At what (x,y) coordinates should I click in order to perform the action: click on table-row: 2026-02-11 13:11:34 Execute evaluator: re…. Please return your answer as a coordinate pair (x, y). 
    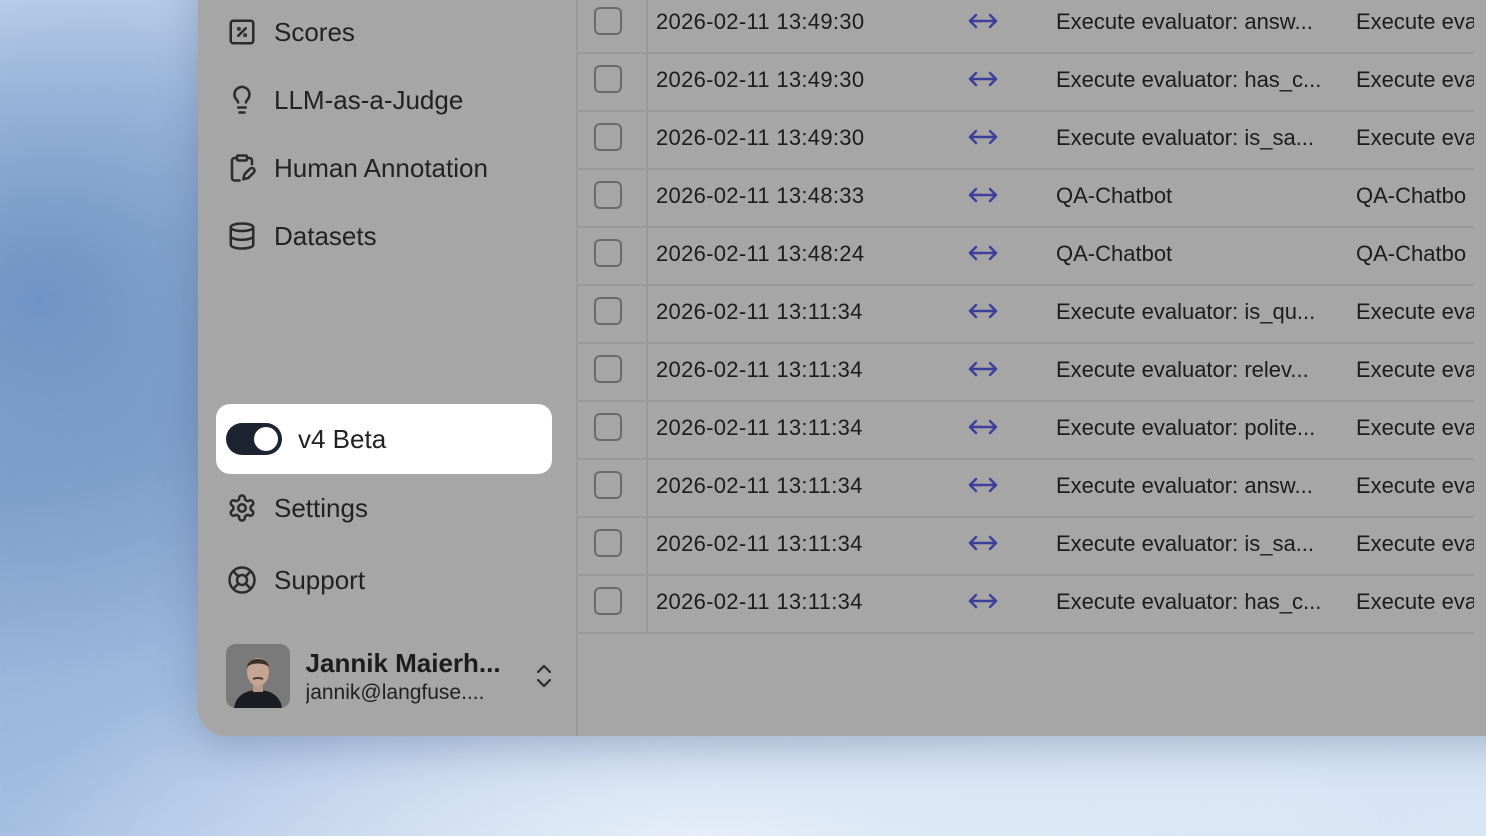
    Looking at the image, I should click on (1026, 372).